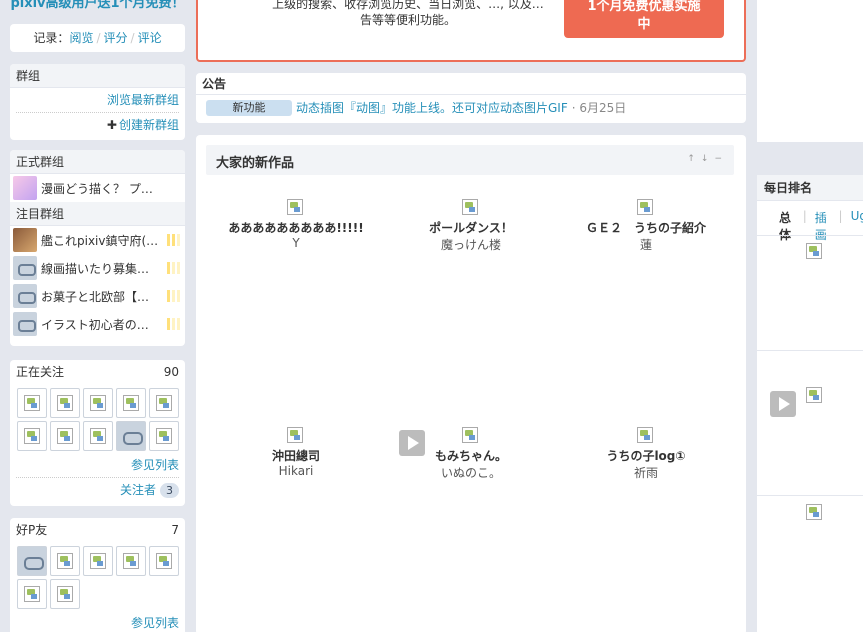  Describe the element at coordinates (810, 221) in the screenshot. I see `ranking-tabs: 总体 | 插画 | Ug` at that location.